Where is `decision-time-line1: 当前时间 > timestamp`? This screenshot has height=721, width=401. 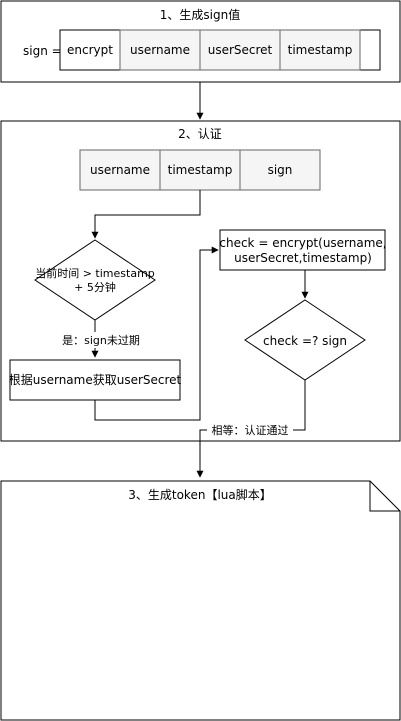
decision-time-line1: 当前时间 > timestamp is located at coordinates (95, 273).